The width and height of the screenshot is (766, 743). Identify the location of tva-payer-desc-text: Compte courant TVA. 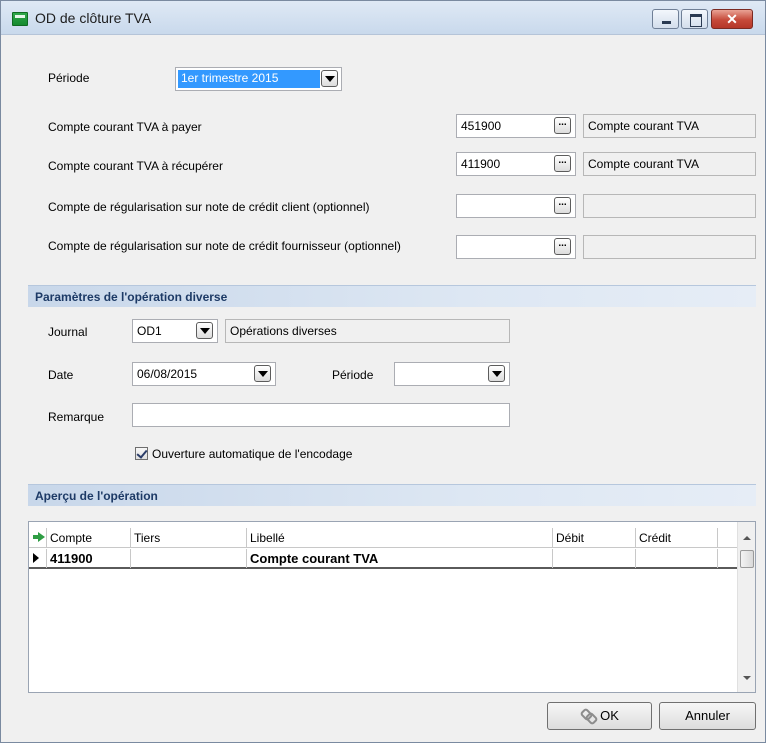
(643, 126).